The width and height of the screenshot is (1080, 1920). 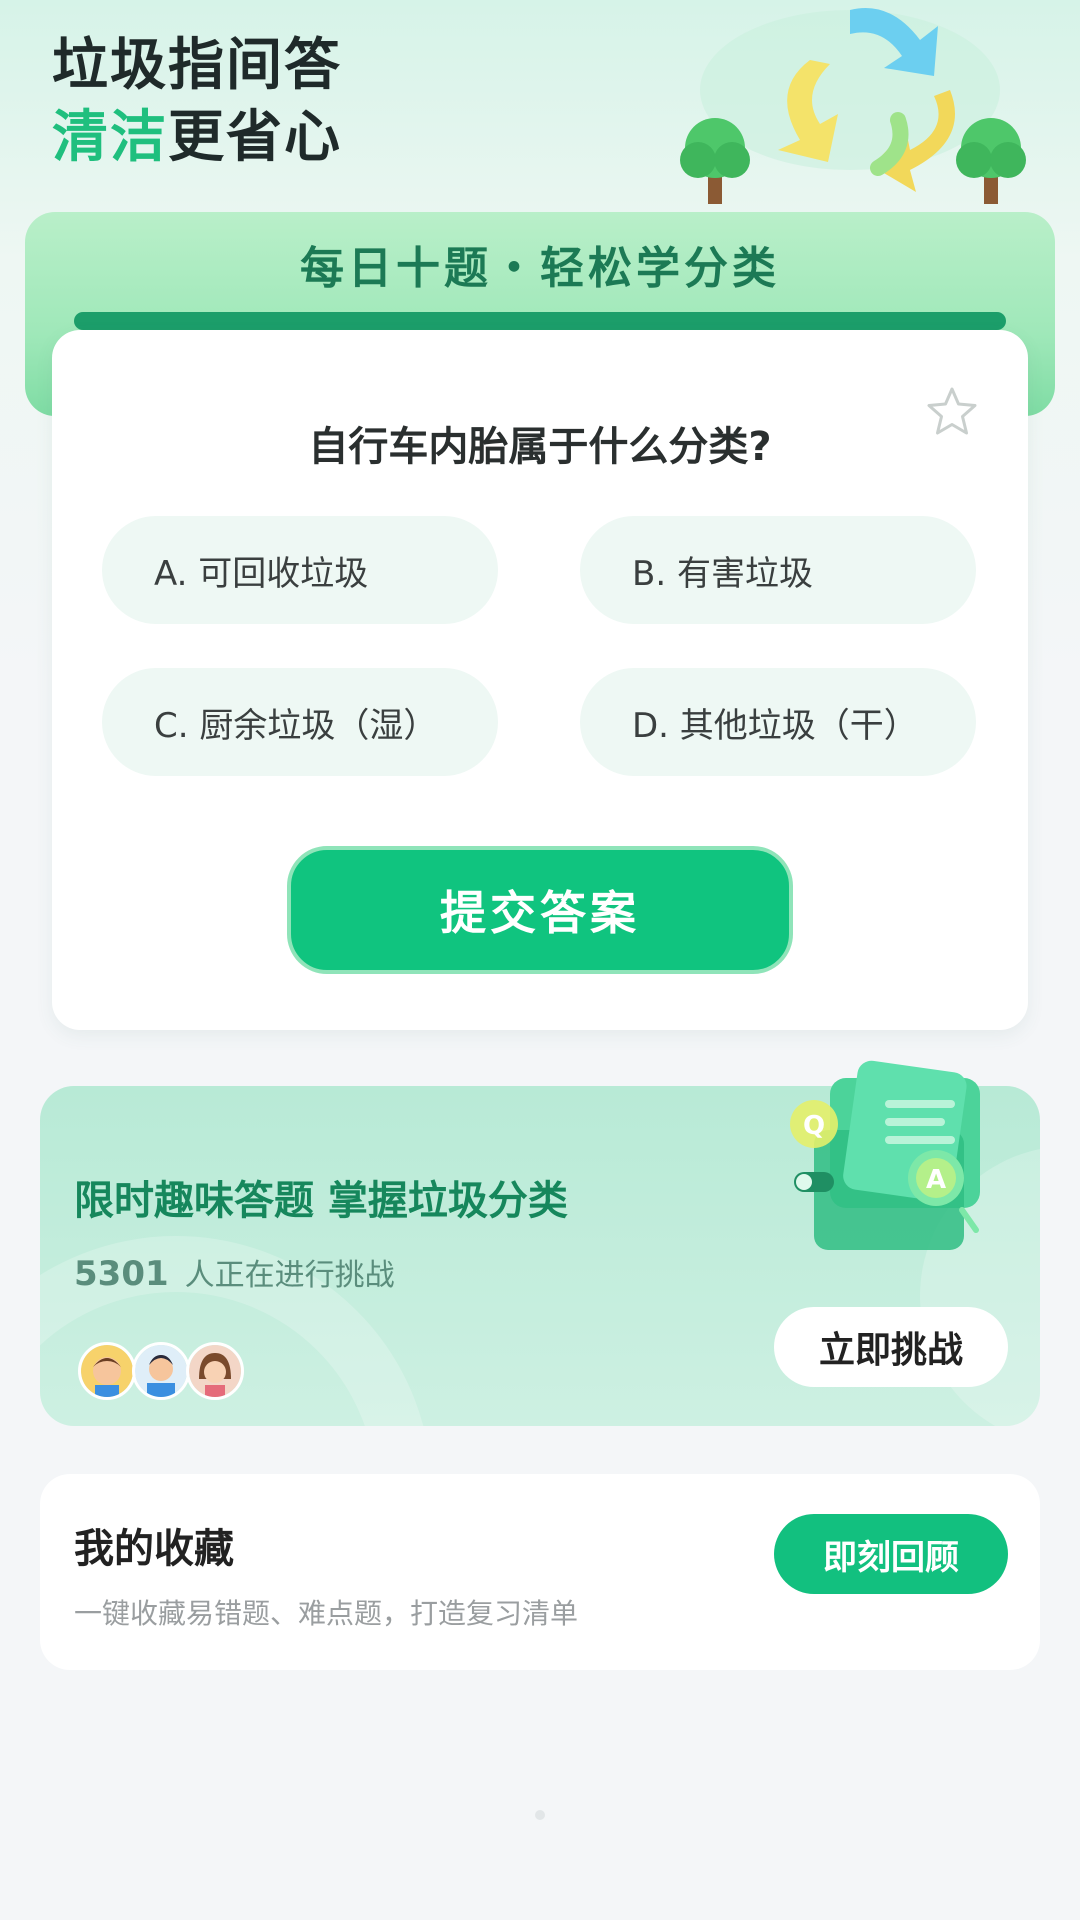 I want to click on participant-count: 5301, so click(x=121, y=1274).